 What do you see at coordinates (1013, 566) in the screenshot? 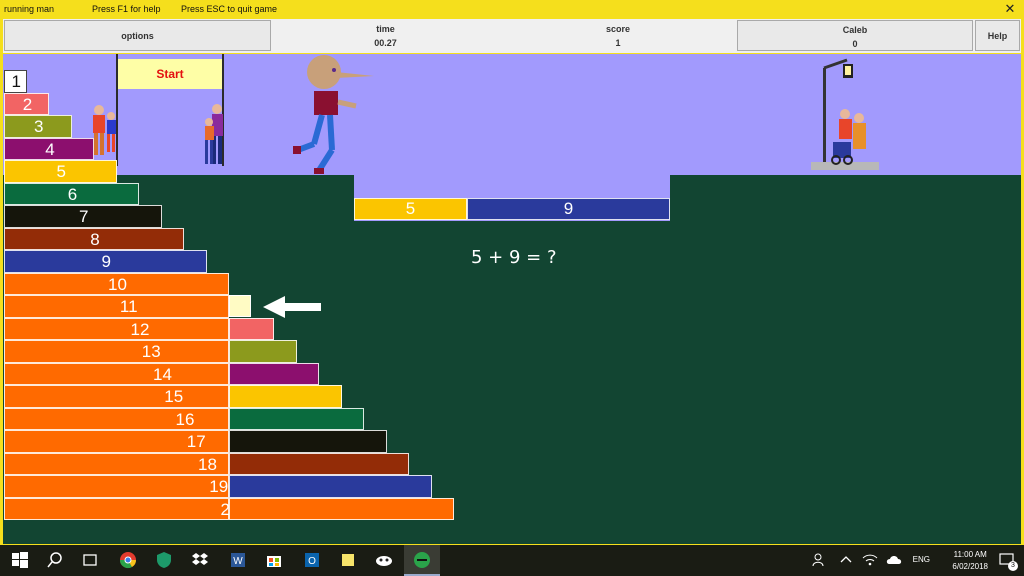
I see `notification-count: 3` at bounding box center [1013, 566].